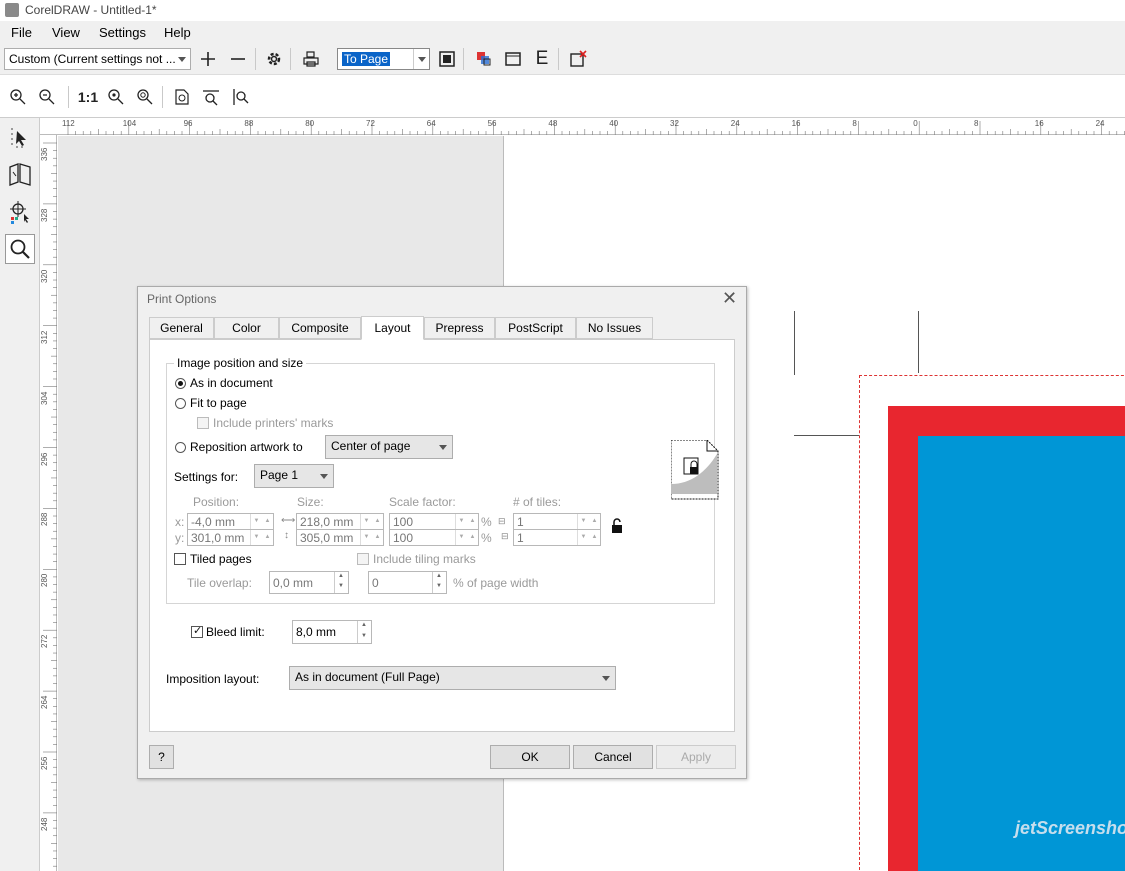 The width and height of the screenshot is (1125, 871). Describe the element at coordinates (557, 537) in the screenshot. I see `tiles-y-field: 1 ▼ ▲` at that location.